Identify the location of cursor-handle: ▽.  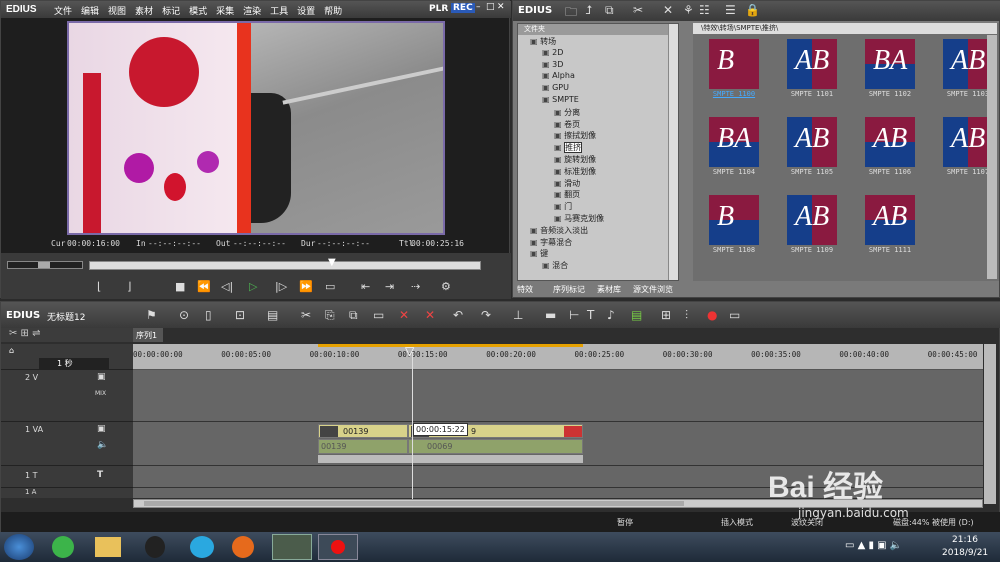
(409, 351).